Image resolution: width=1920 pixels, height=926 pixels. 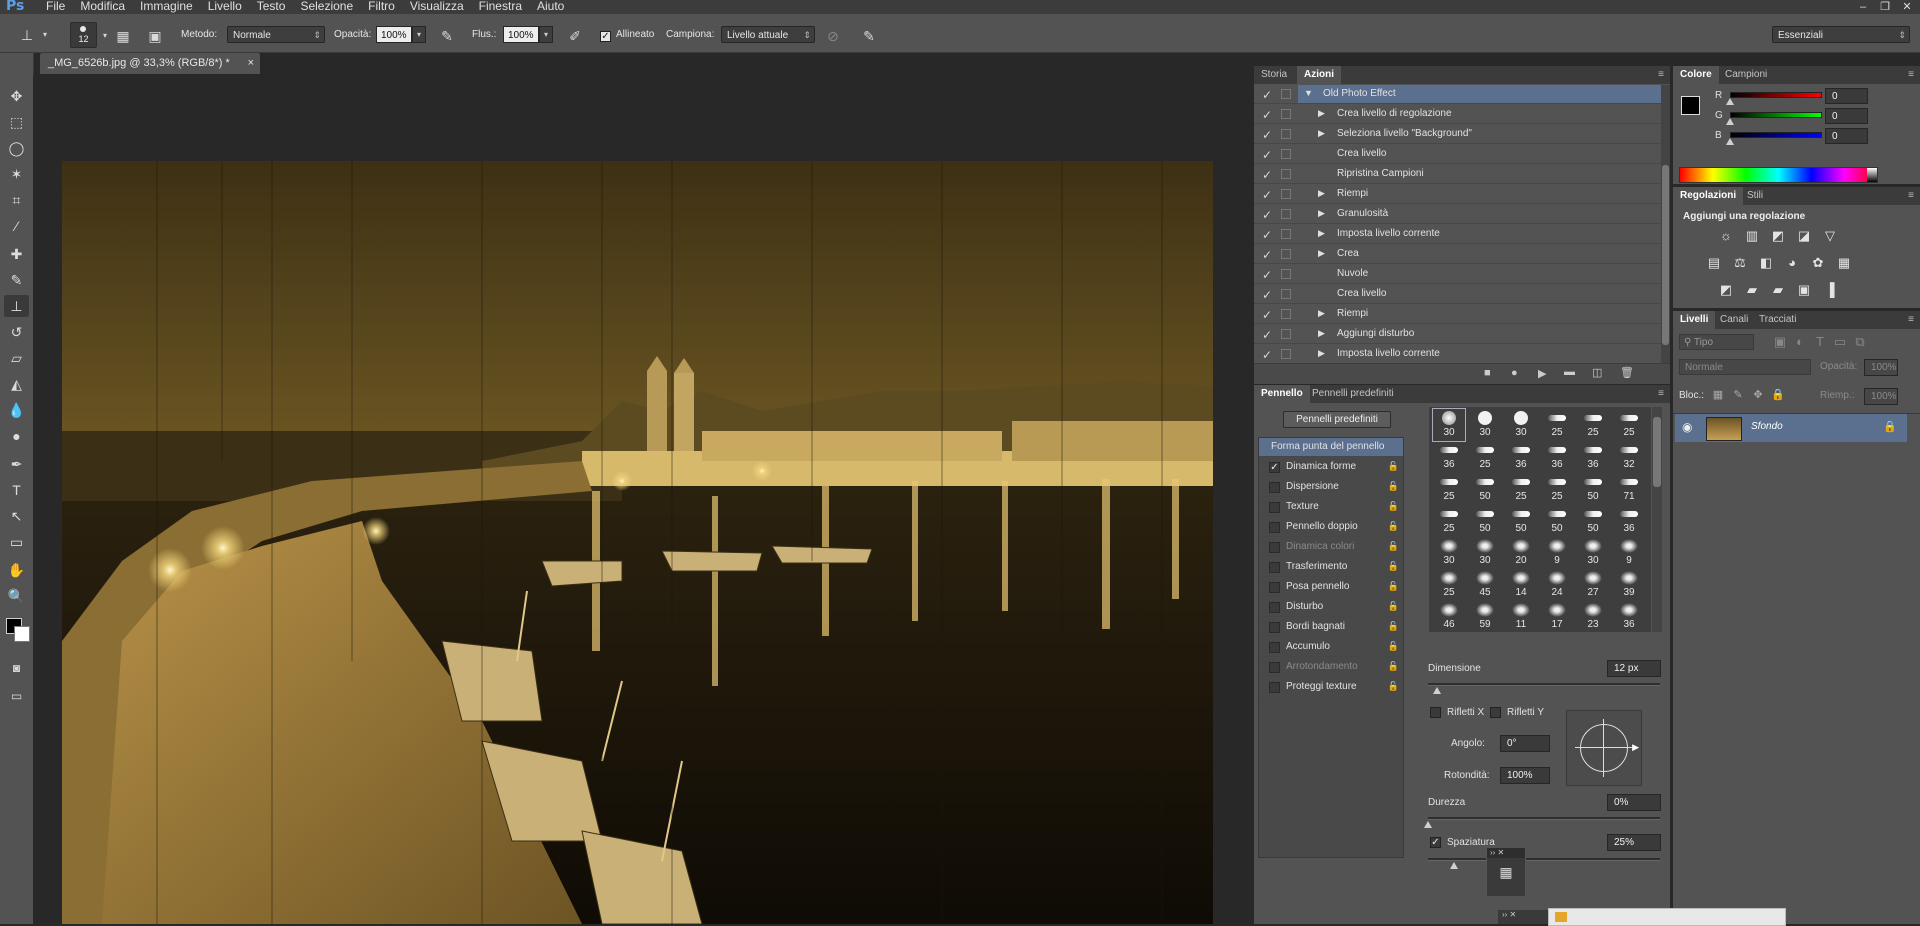 I want to click on history-brush-tool-icon: ↺, so click(x=16, y=332).